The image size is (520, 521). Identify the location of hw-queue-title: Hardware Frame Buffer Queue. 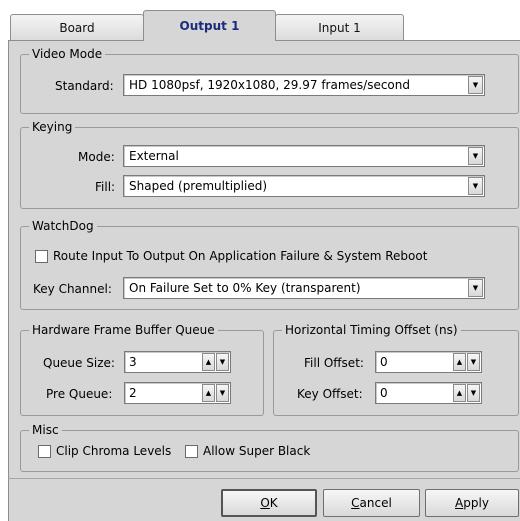
(123, 330).